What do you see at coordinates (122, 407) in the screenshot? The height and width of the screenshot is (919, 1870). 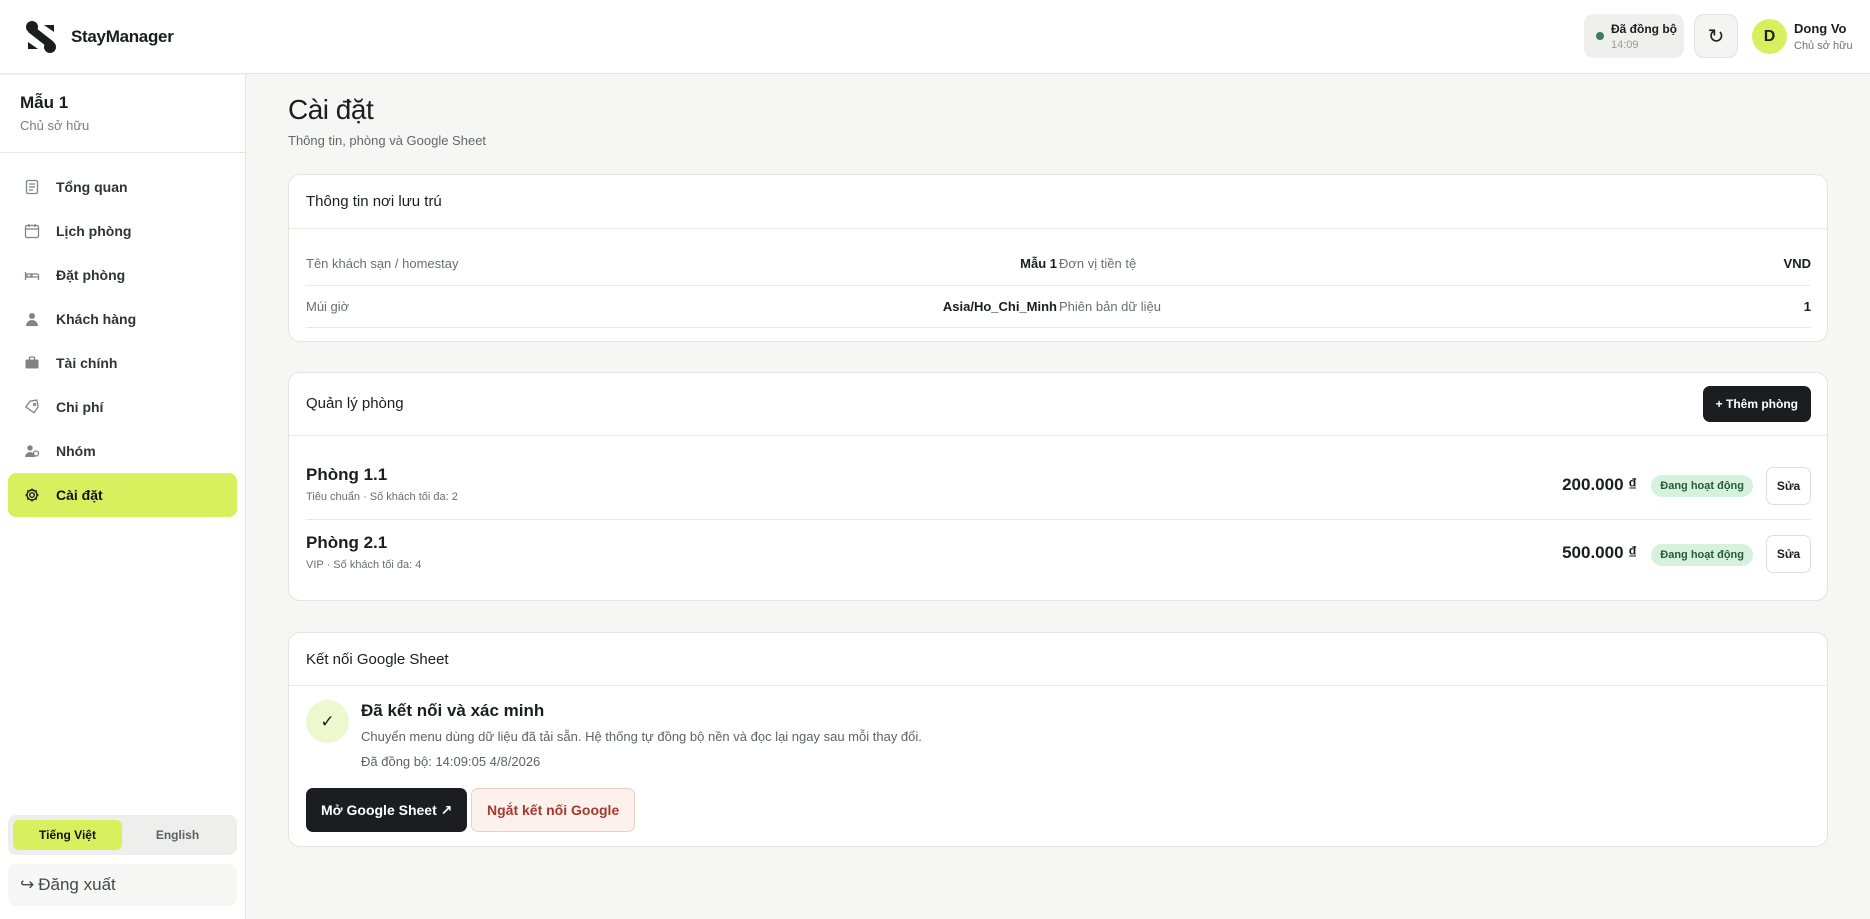 I see `sidebar-item-expenses: Chi phí` at bounding box center [122, 407].